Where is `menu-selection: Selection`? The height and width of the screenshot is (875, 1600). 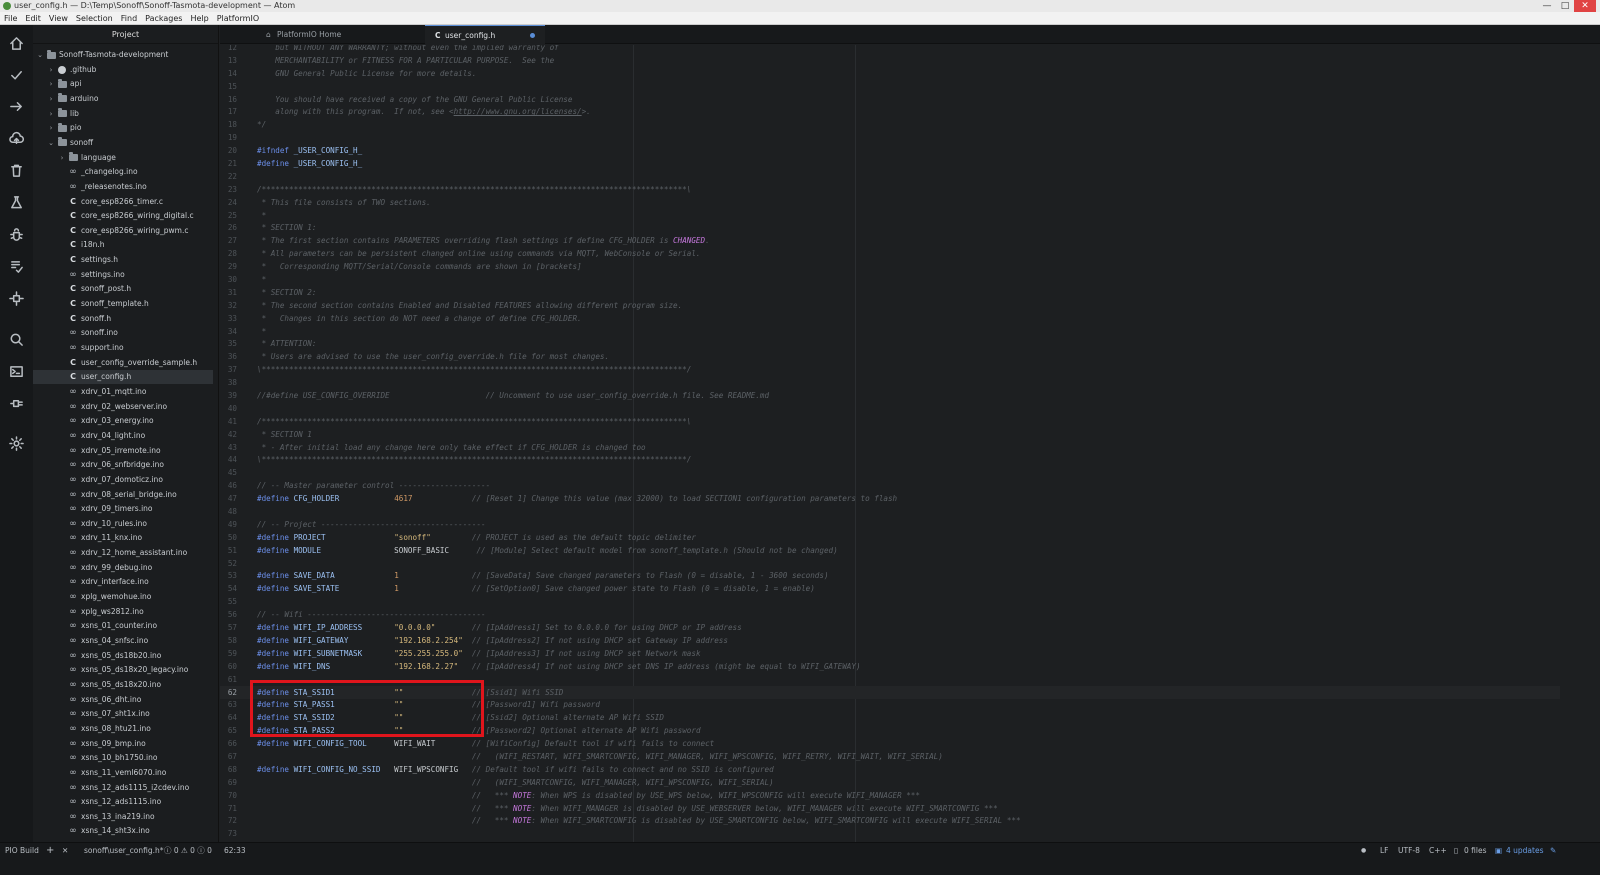
menu-selection: Selection is located at coordinates (94, 18).